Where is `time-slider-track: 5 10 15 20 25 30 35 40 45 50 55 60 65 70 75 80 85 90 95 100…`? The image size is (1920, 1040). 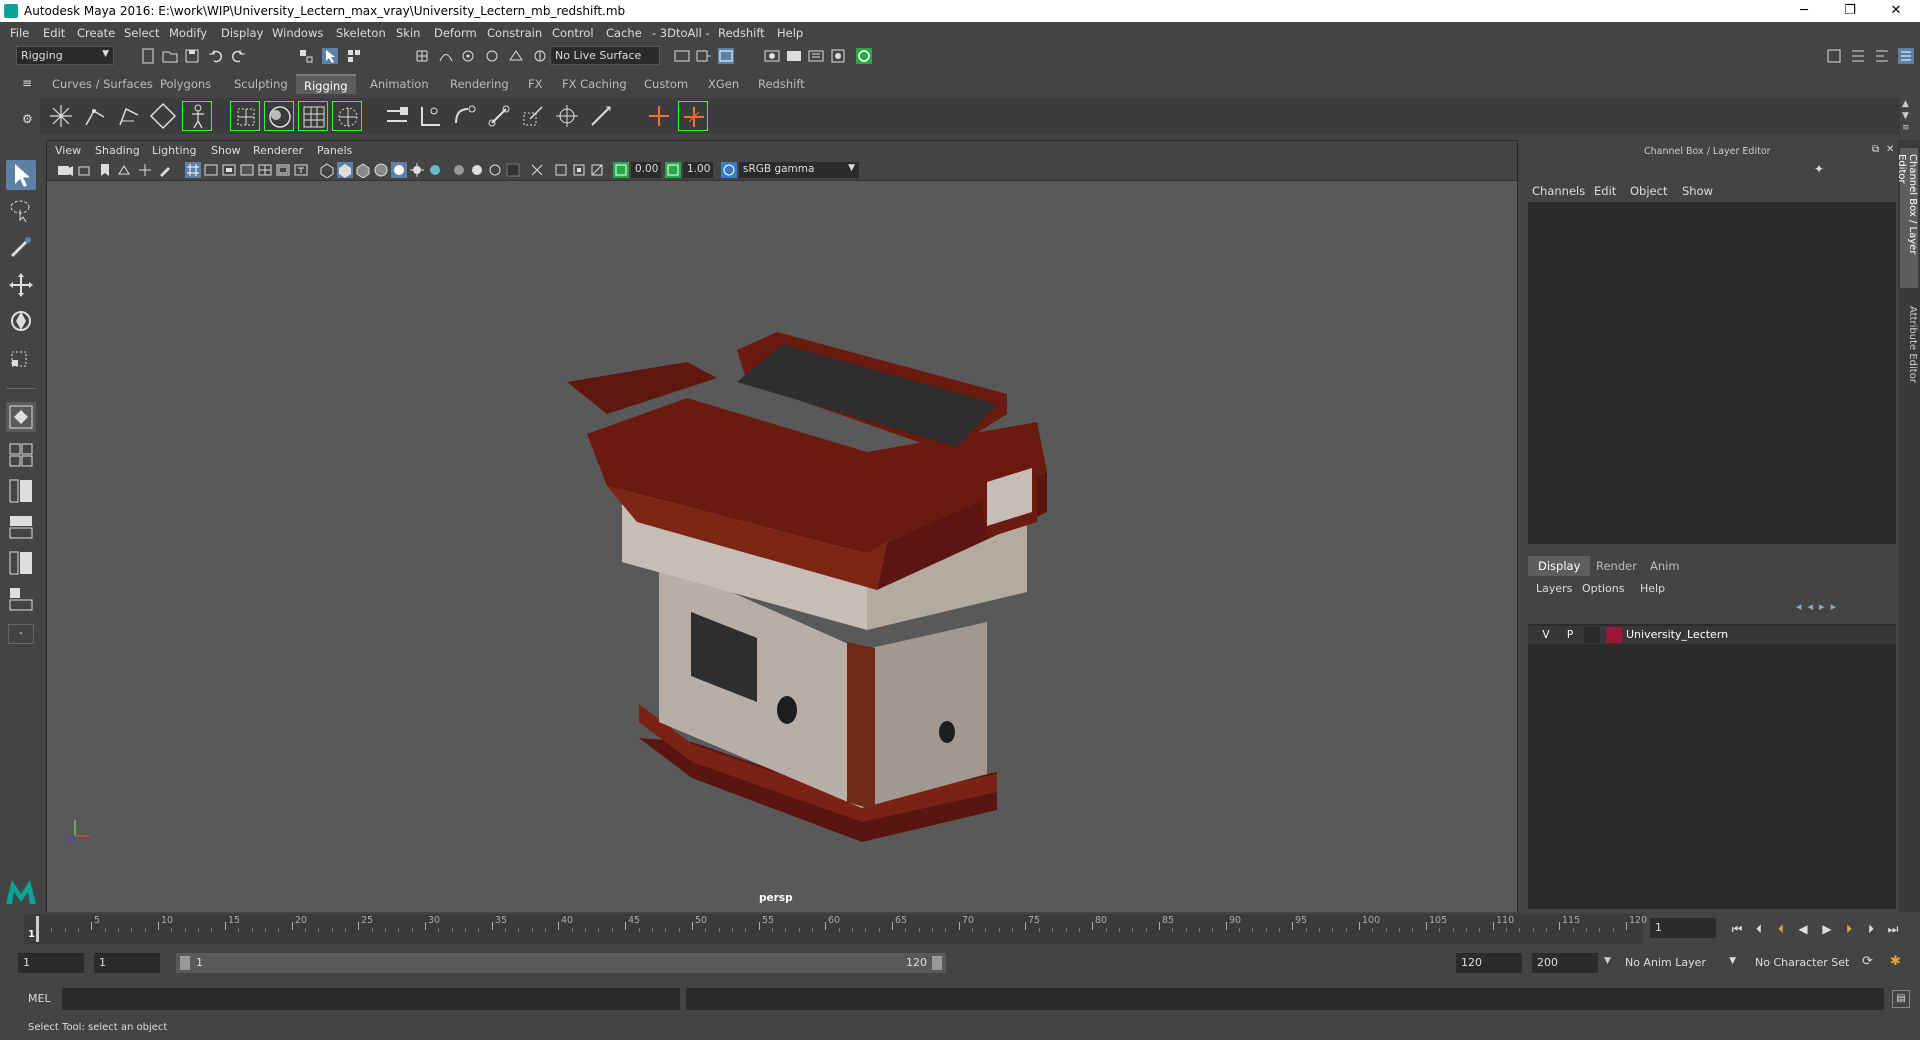
time-slider-track: 5 10 15 20 25 30 35 40 45 50 55 60 65 70 75 80 85 90 95 100… is located at coordinates (835, 929).